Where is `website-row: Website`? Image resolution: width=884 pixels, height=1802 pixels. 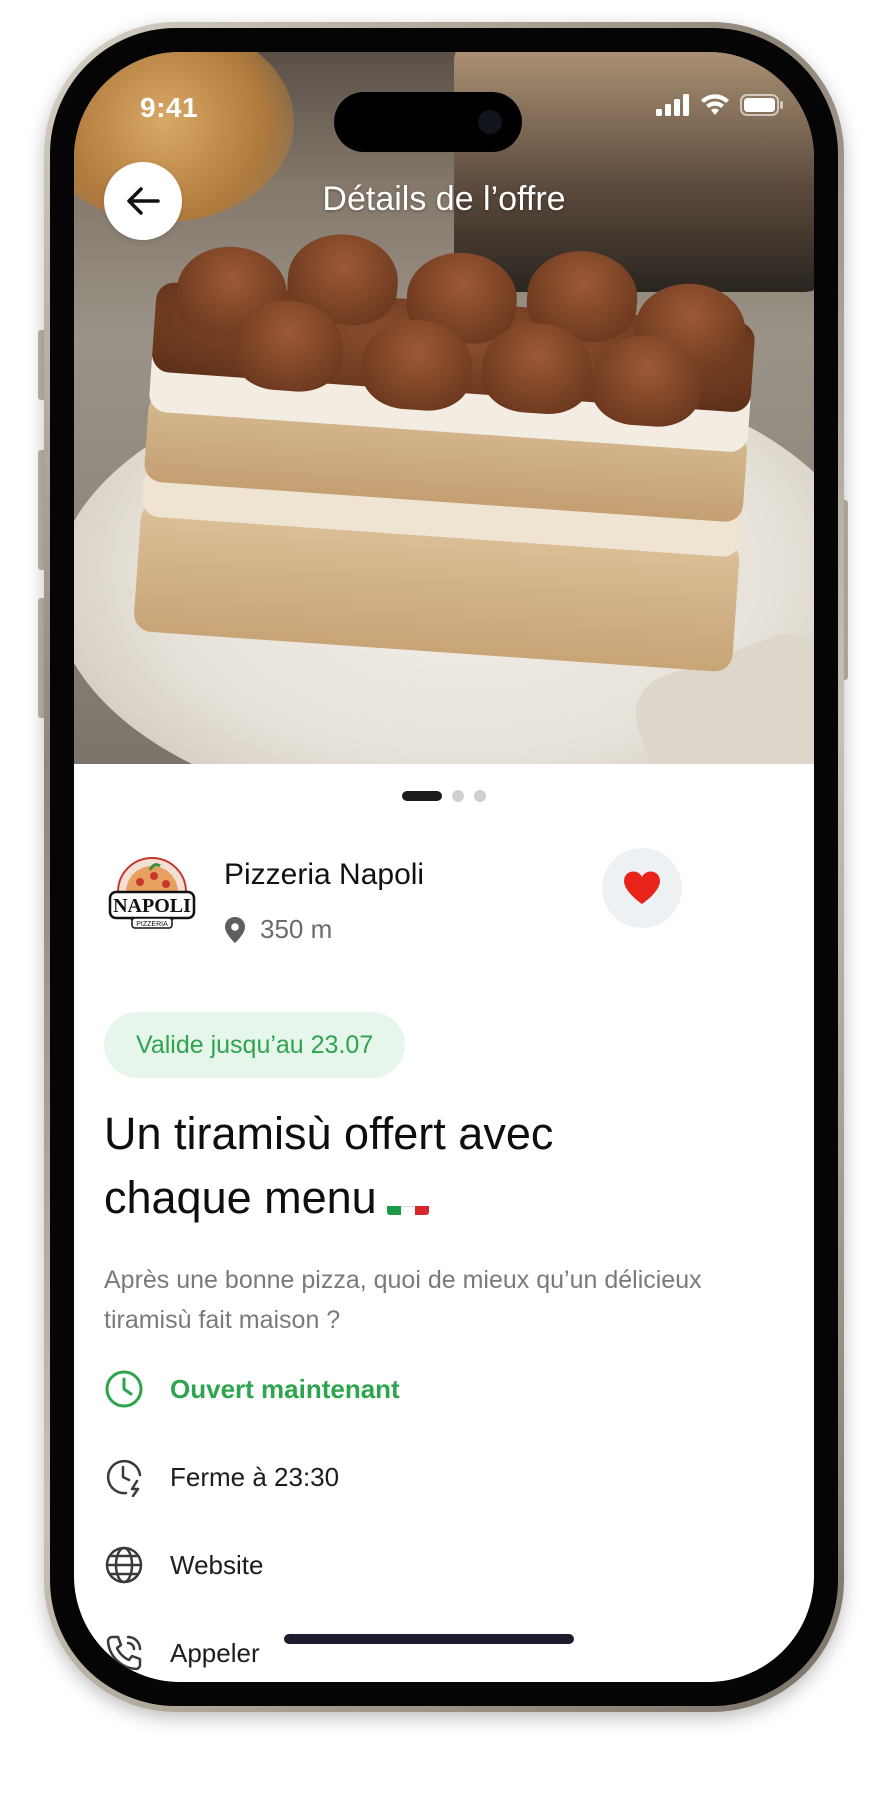
website-row: Website is located at coordinates (183, 1565).